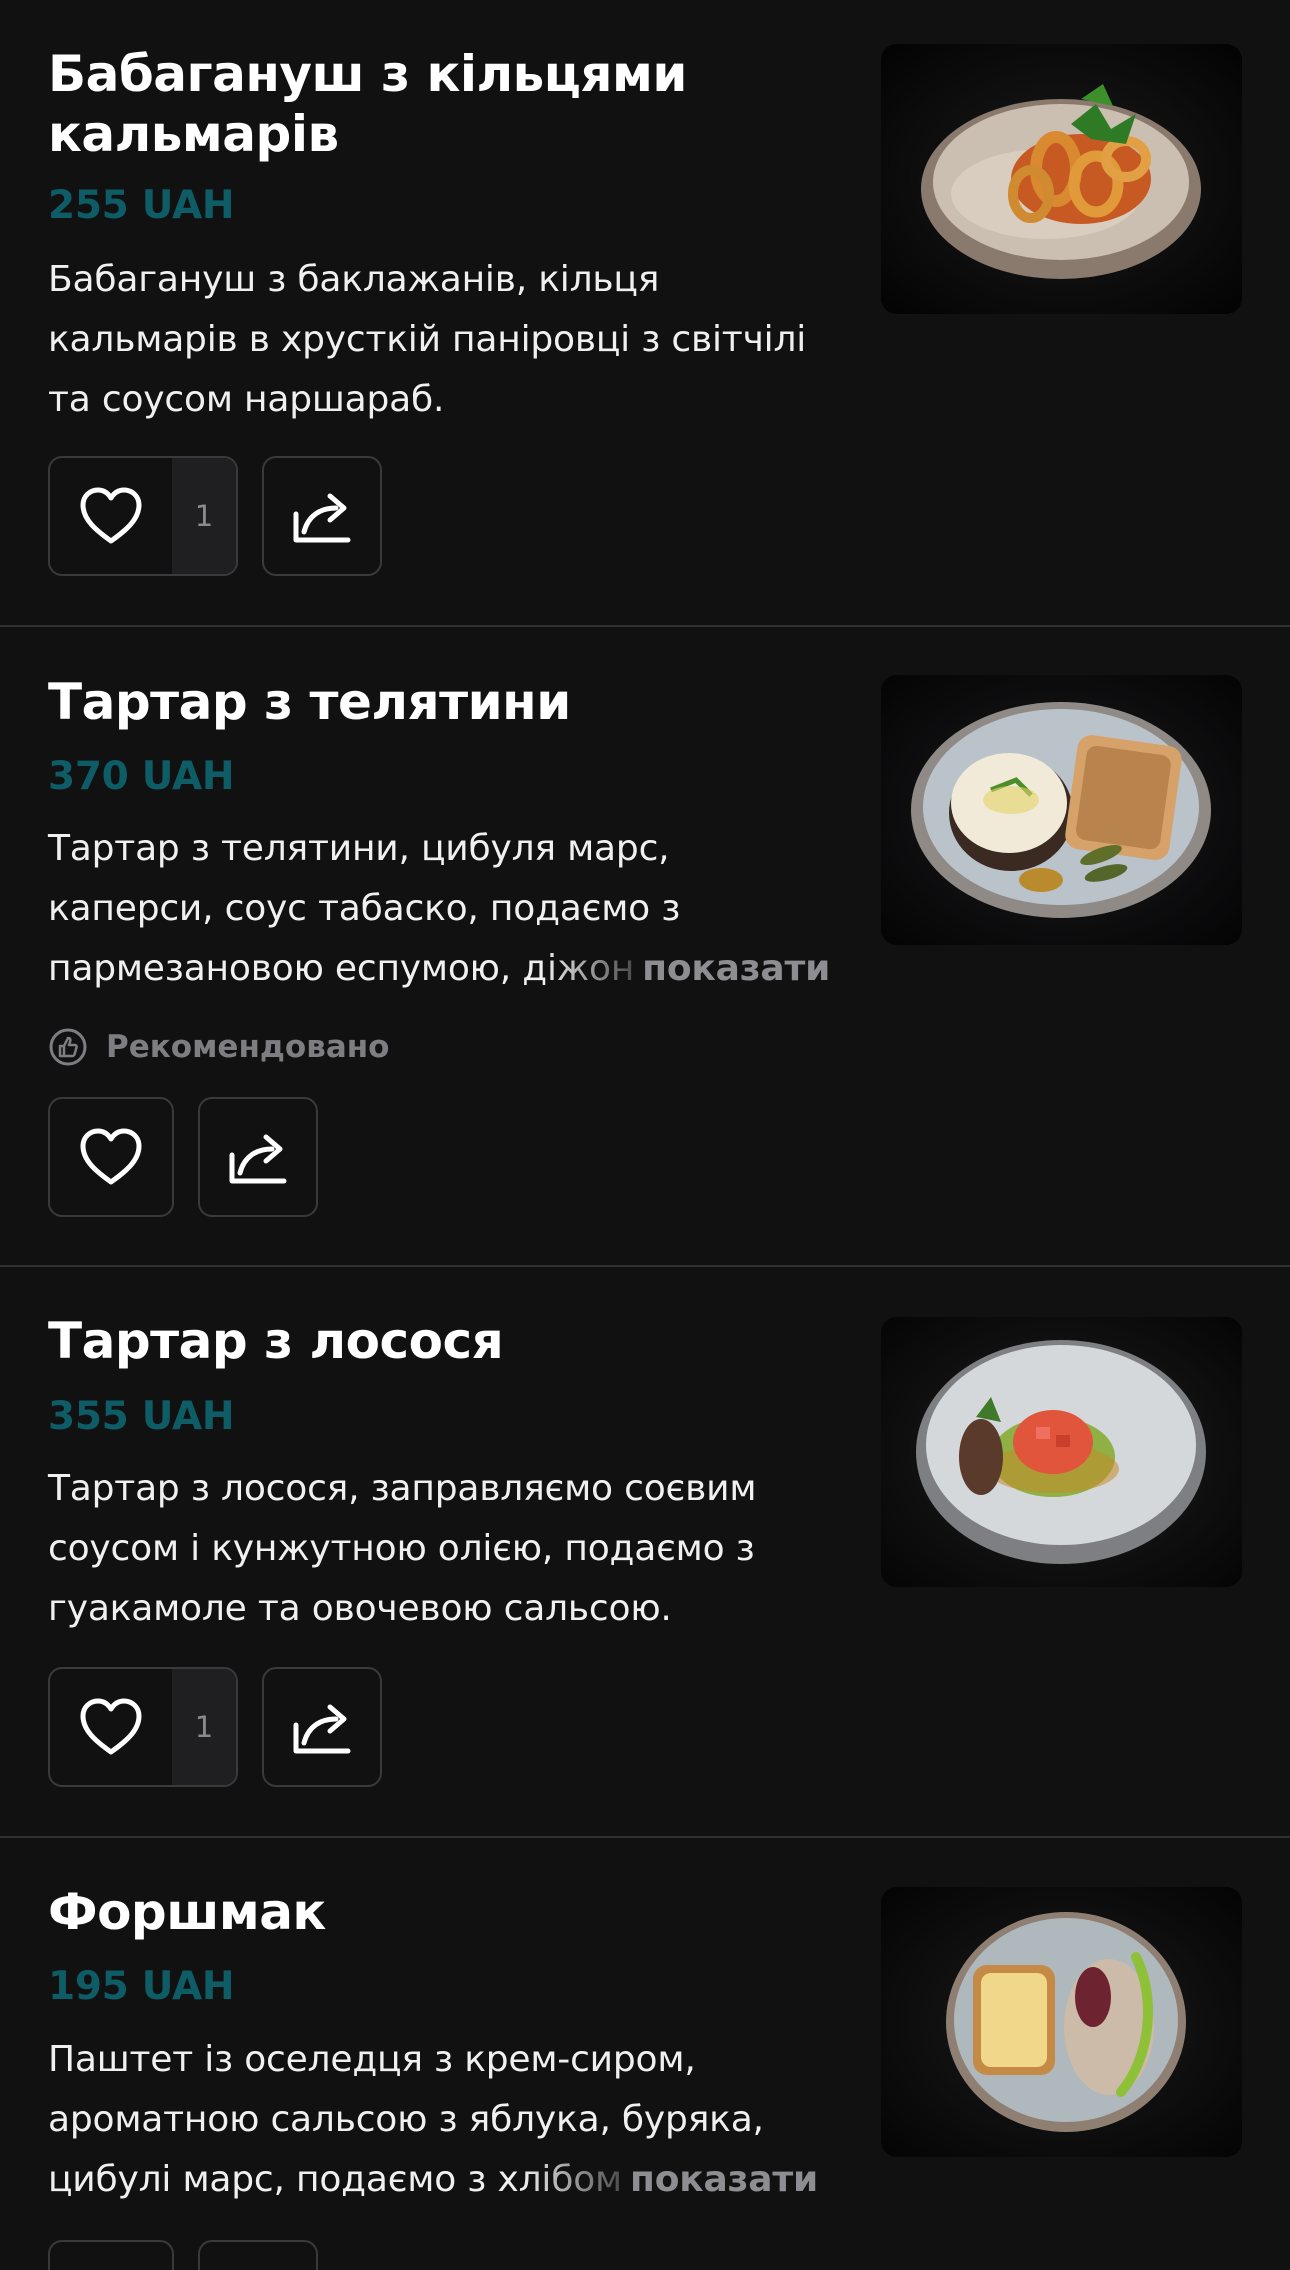 The height and width of the screenshot is (2270, 1290). Describe the element at coordinates (438, 104) in the screenshot. I see `dish-title: Бабагануш з кільцями кальмарів` at that location.